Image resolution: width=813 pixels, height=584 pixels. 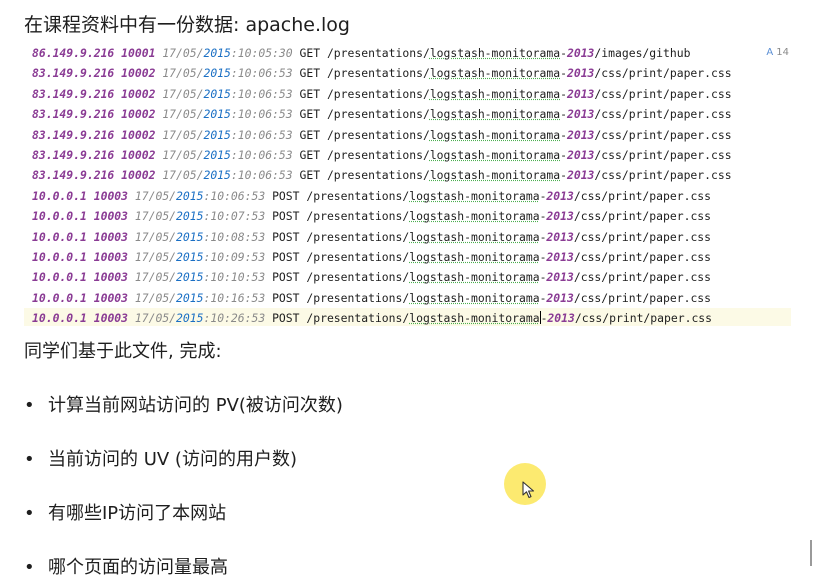 What do you see at coordinates (73, 53) in the screenshot?
I see `log-ip: 86.149.9.216` at bounding box center [73, 53].